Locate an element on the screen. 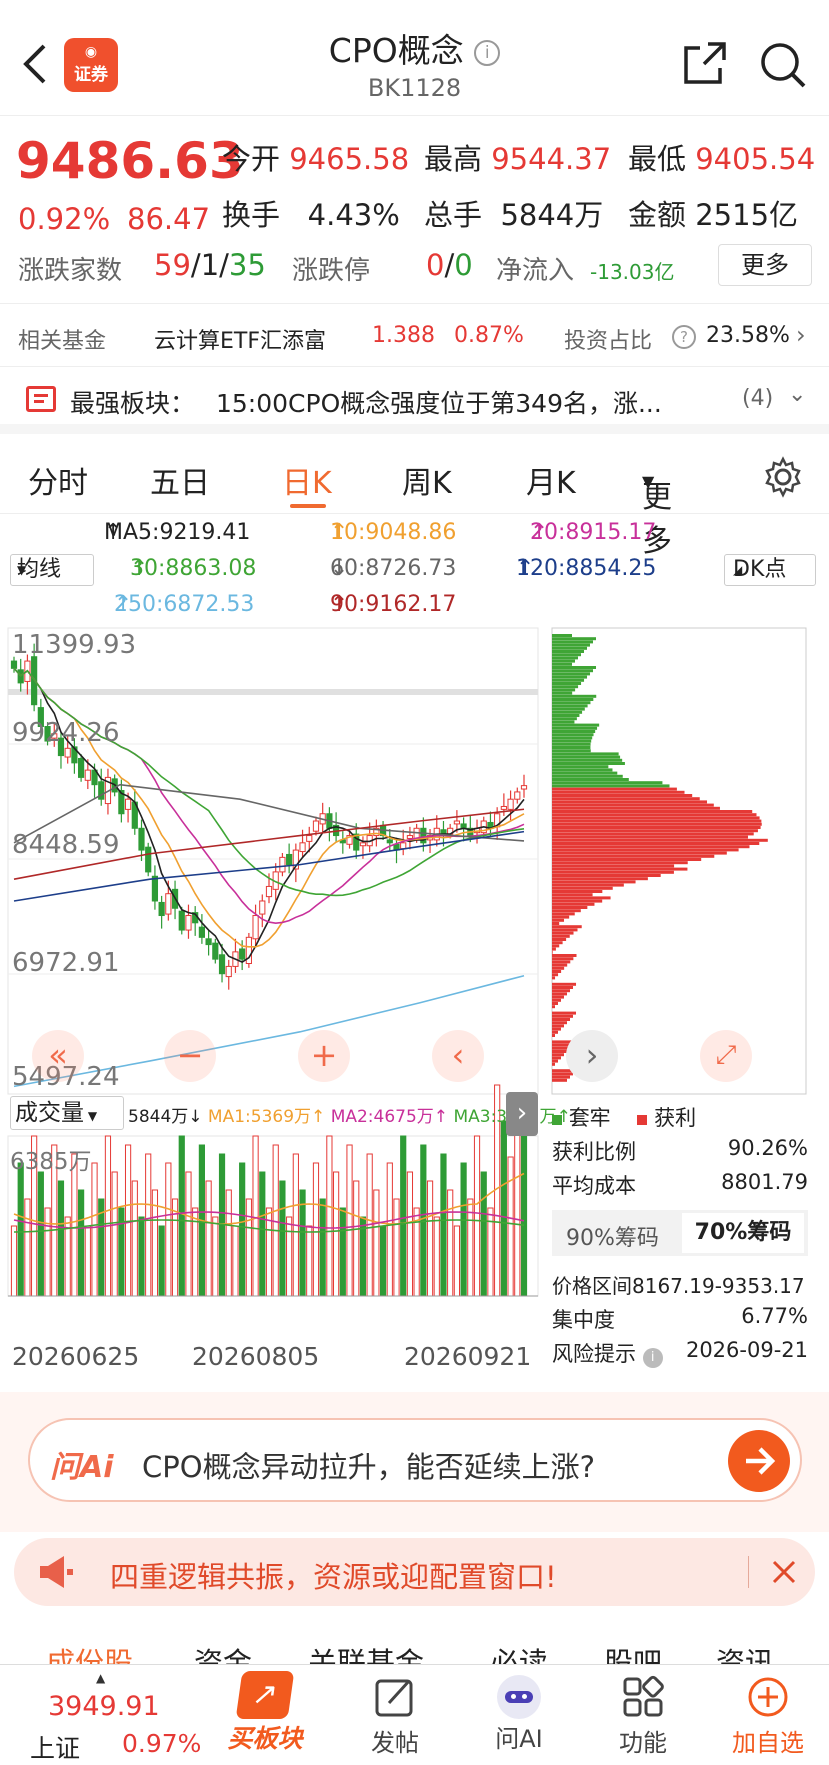 The height and width of the screenshot is (1765, 829). amount-stat: 金额 2515亿 is located at coordinates (713, 213).